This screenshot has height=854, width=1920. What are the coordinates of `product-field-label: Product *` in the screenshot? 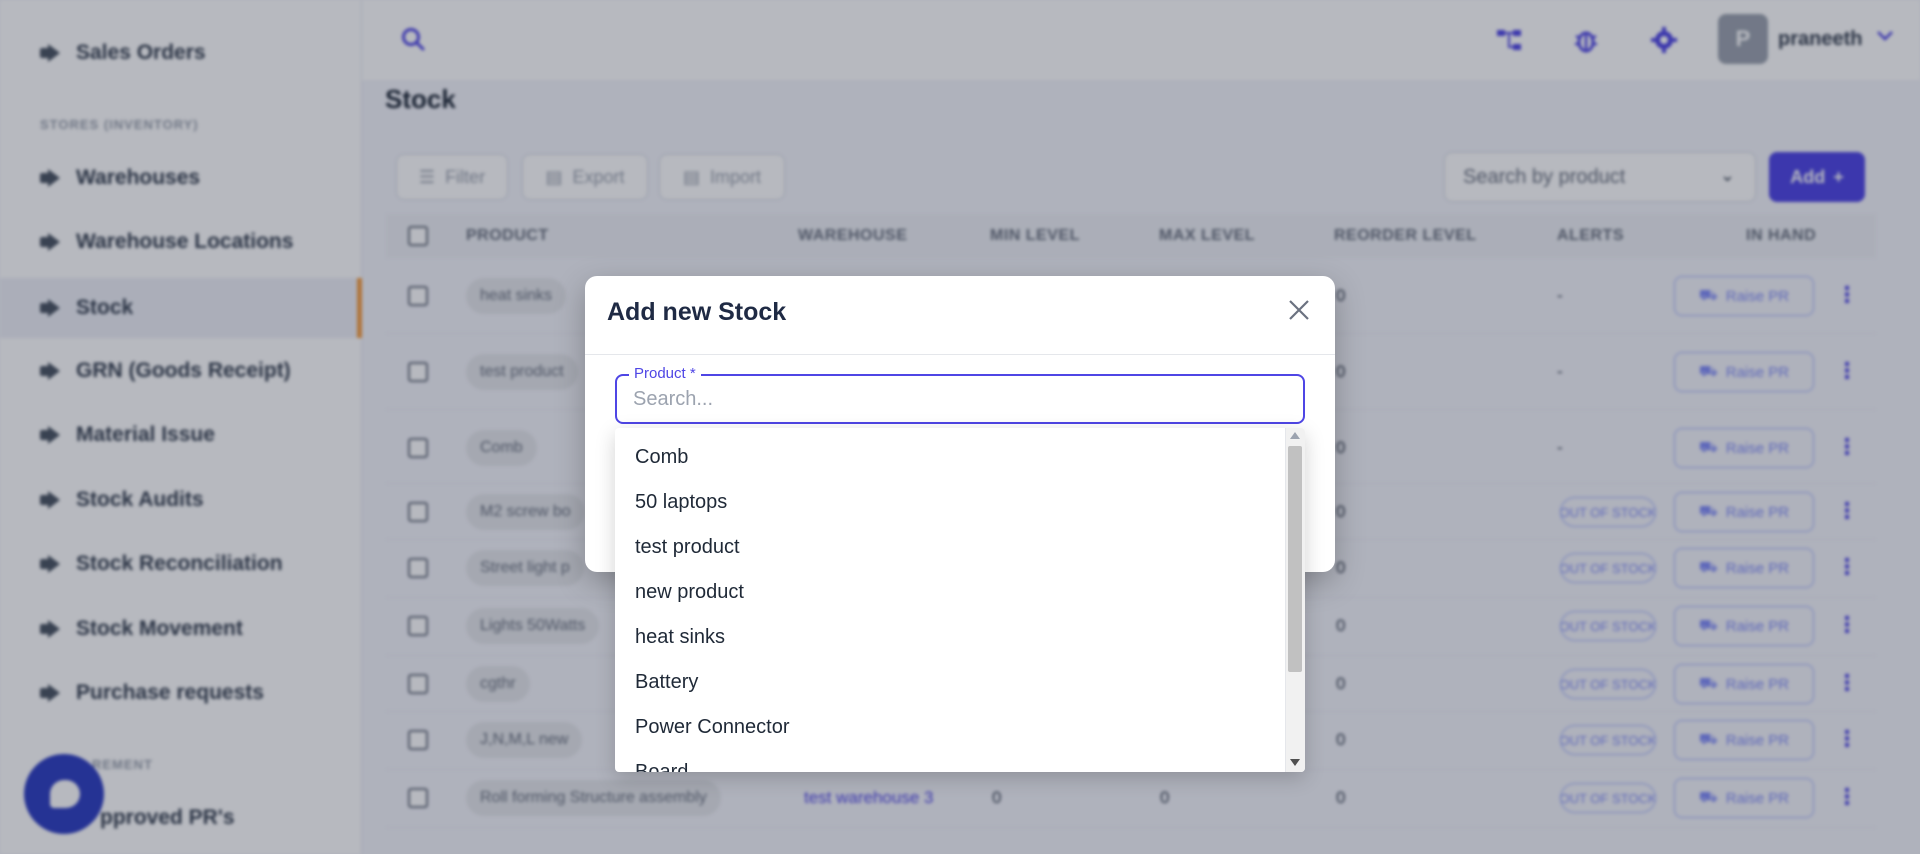 It's located at (665, 373).